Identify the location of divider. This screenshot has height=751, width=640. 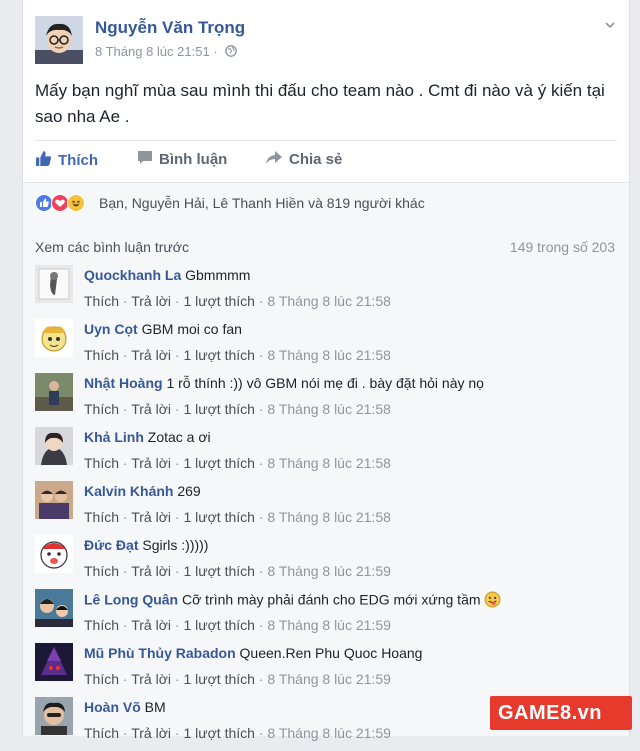
(326, 140).